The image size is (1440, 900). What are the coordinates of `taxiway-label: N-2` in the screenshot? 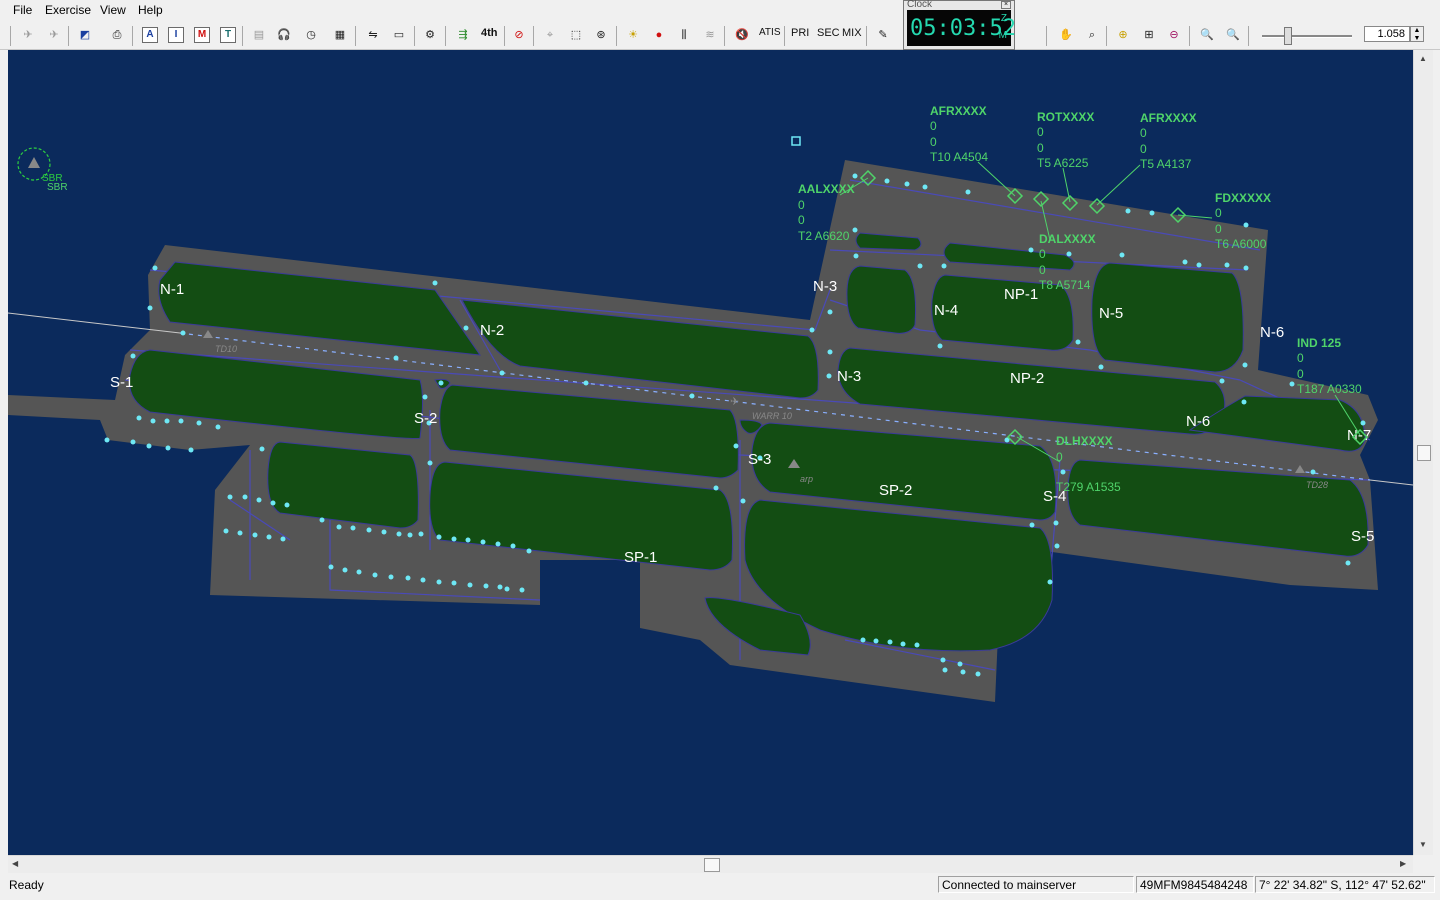 It's located at (492, 330).